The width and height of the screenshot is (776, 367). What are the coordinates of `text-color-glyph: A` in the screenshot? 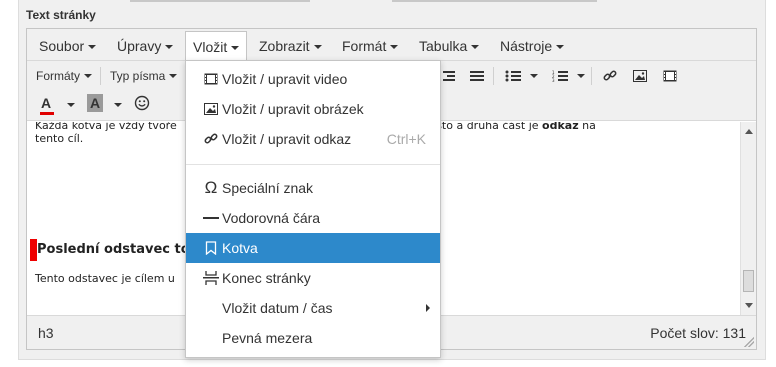 It's located at (46, 103).